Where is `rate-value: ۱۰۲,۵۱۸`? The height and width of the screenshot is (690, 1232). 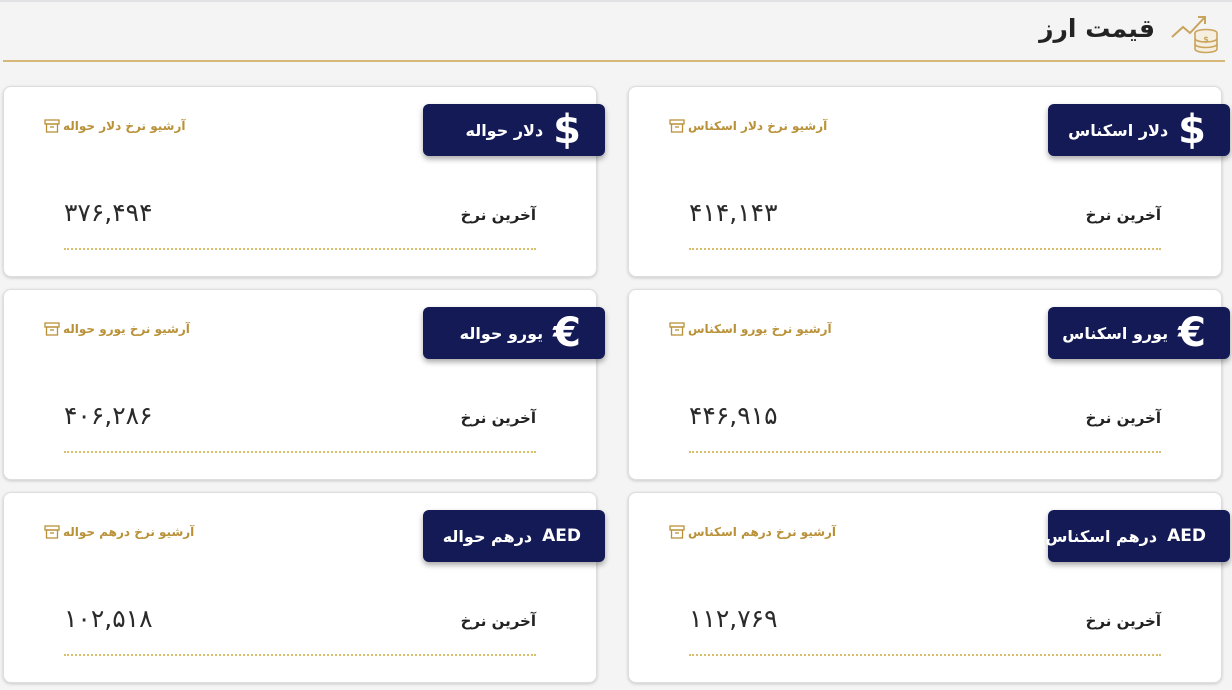
rate-value: ۱۰۲,۵۱۸ is located at coordinates (108, 618).